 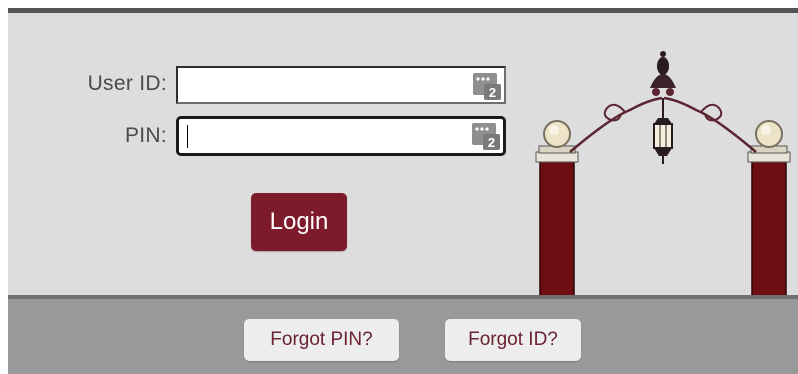 What do you see at coordinates (403, 297) in the screenshot?
I see `footer-divider` at bounding box center [403, 297].